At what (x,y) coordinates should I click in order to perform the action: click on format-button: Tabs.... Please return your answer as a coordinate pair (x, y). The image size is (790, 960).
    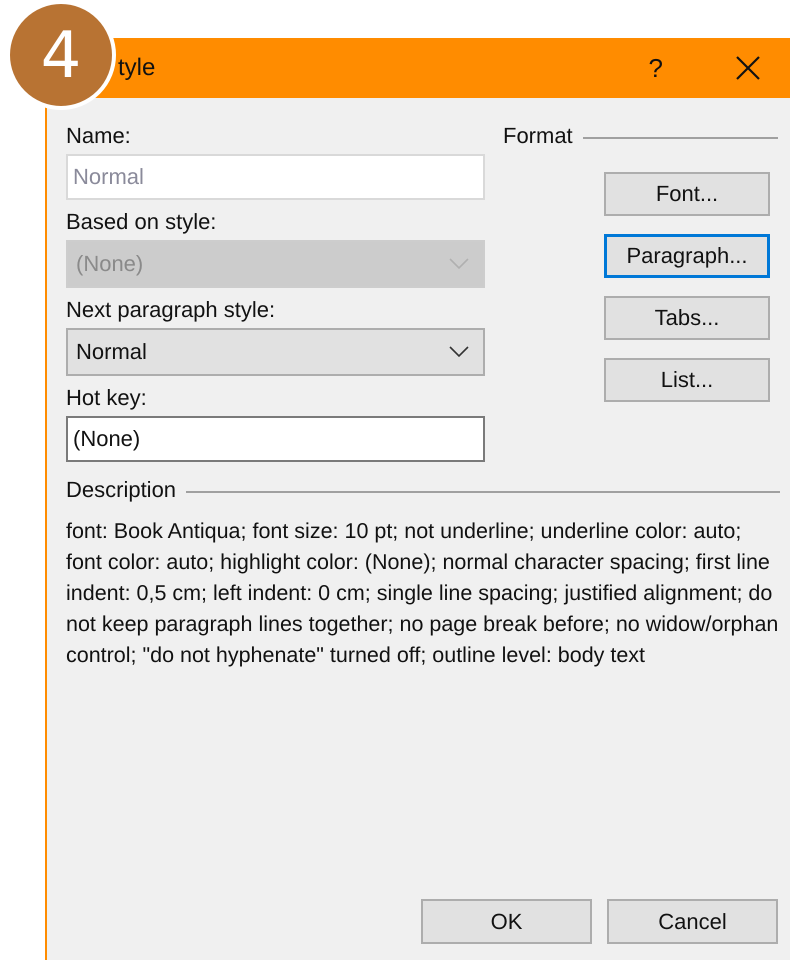
    Looking at the image, I should click on (687, 318).